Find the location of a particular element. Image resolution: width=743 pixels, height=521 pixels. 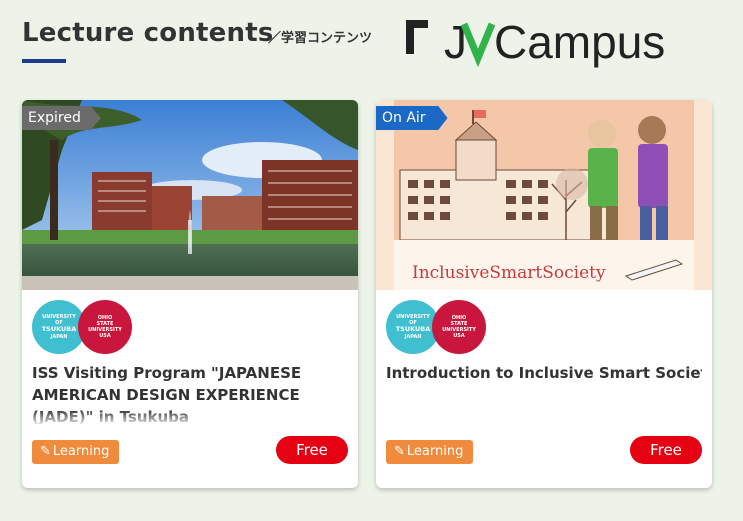

svg-text: J is located at coordinates (455, 42).